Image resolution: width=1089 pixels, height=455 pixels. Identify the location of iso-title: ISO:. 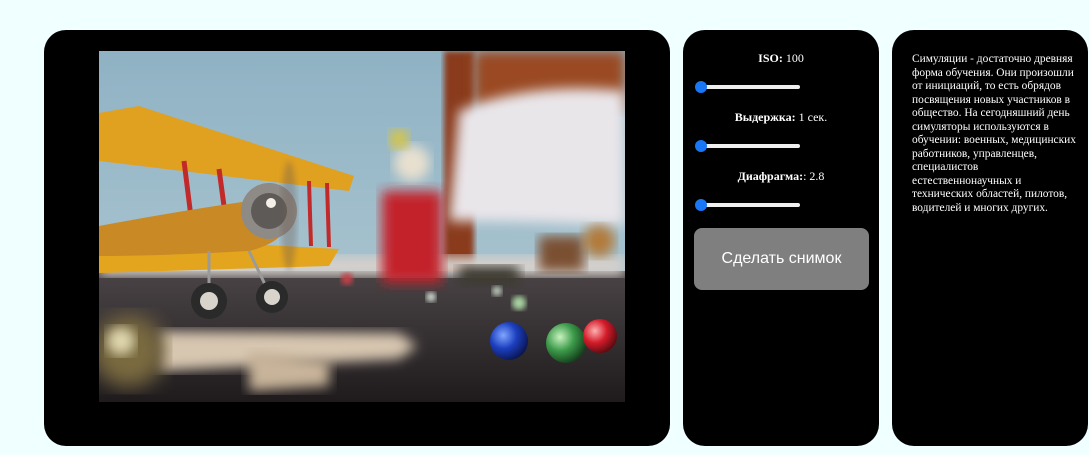
(770, 58).